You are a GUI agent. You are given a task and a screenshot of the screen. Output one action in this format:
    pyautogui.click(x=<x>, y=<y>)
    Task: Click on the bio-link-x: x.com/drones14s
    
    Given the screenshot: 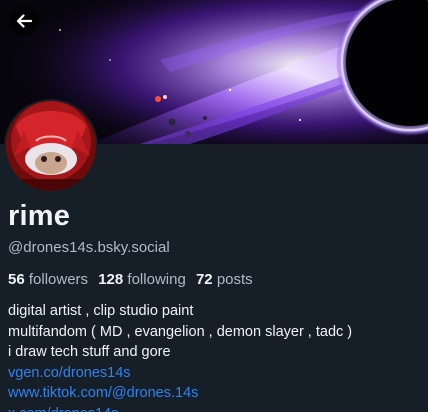 What is the action you would take?
    pyautogui.click(x=214, y=408)
    